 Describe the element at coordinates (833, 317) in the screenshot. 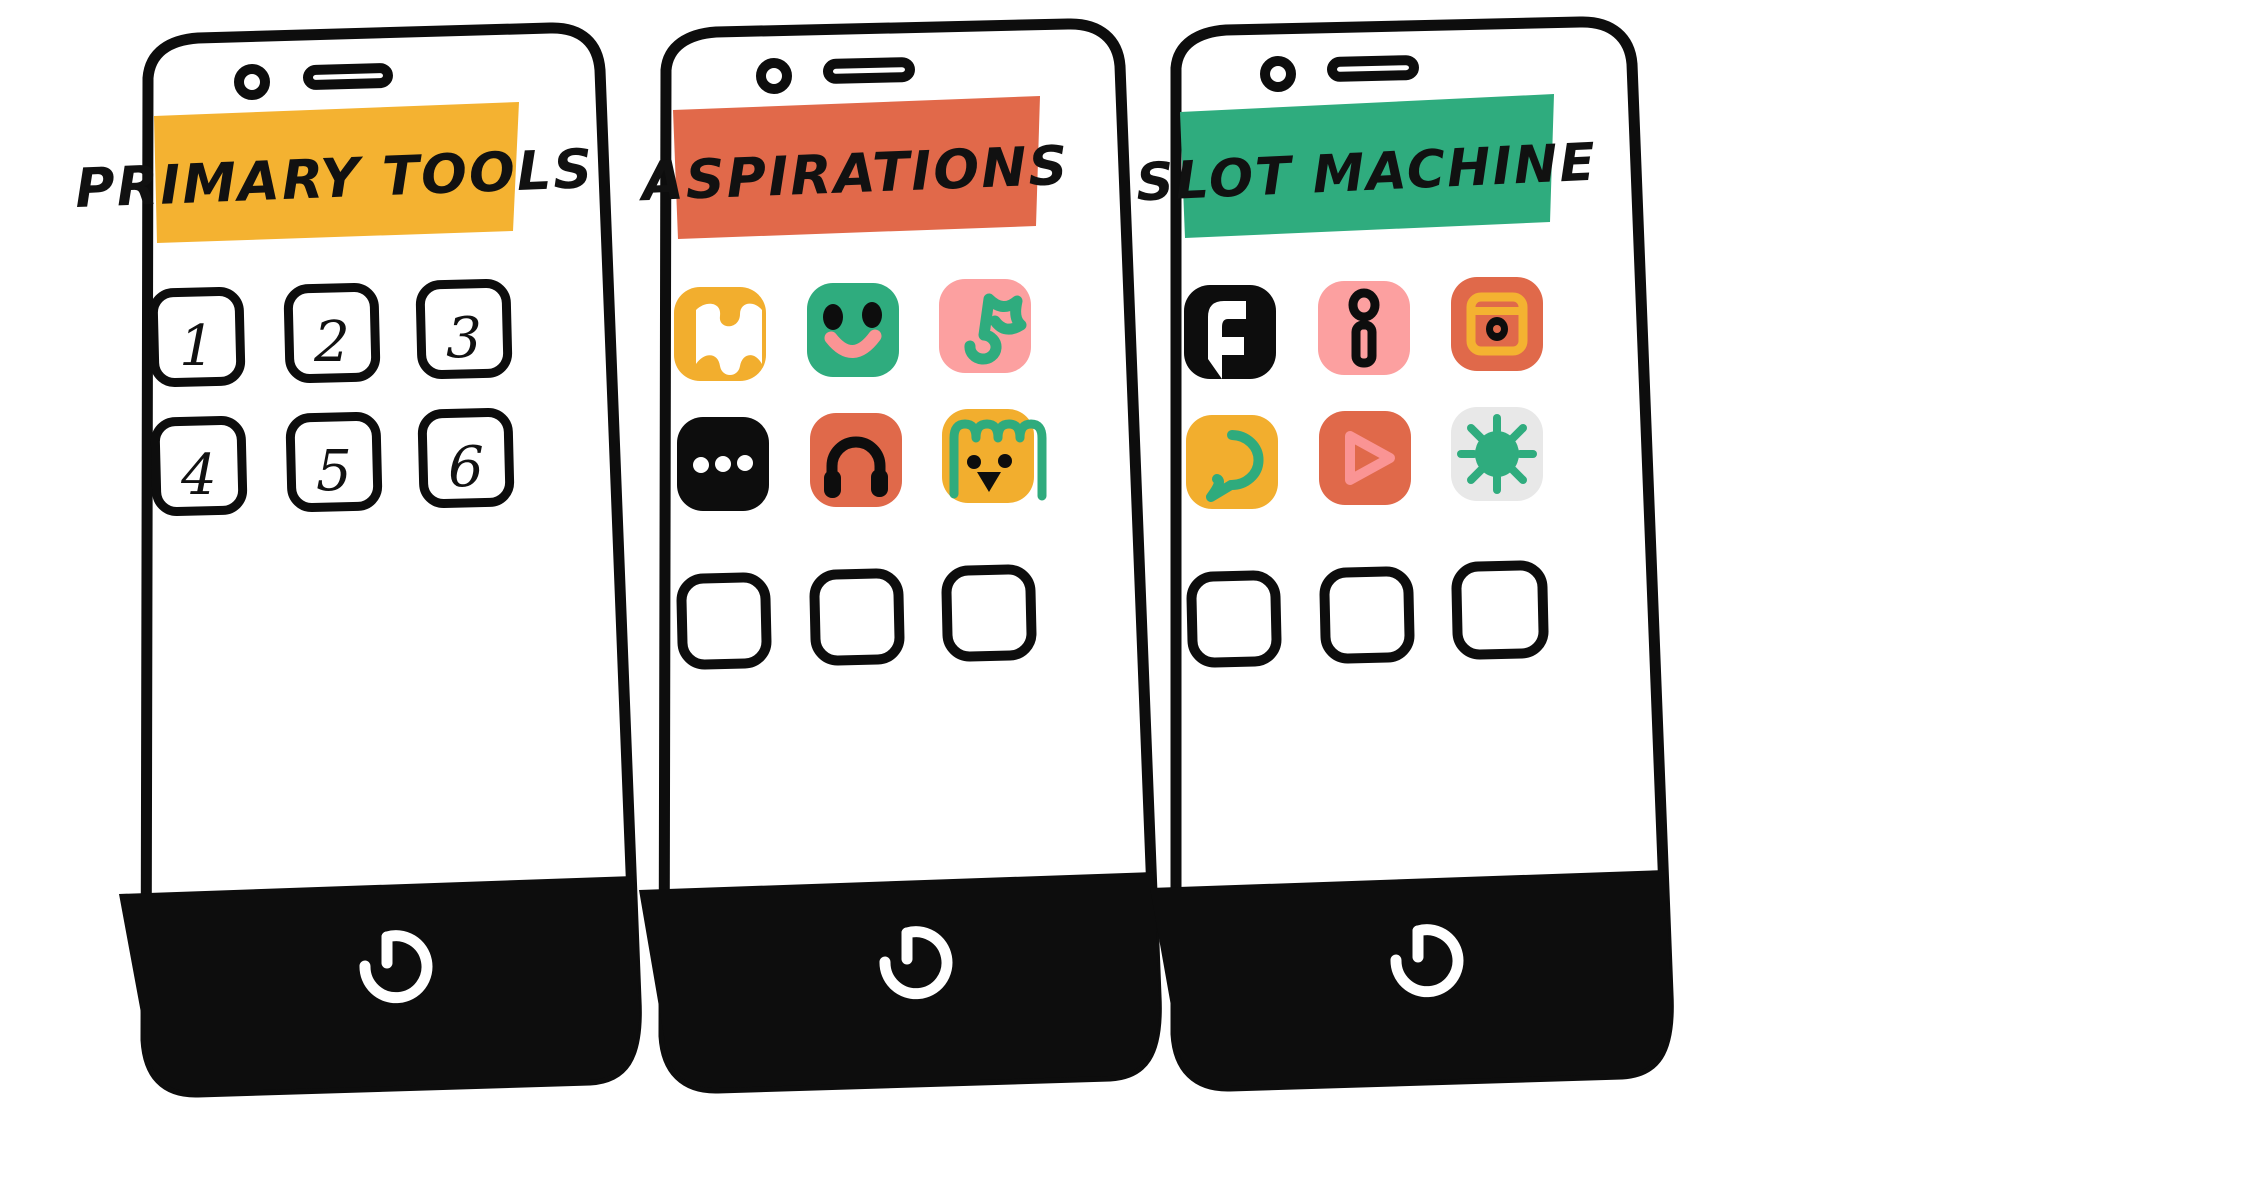

I see `smiley-eye-left-icon` at that location.